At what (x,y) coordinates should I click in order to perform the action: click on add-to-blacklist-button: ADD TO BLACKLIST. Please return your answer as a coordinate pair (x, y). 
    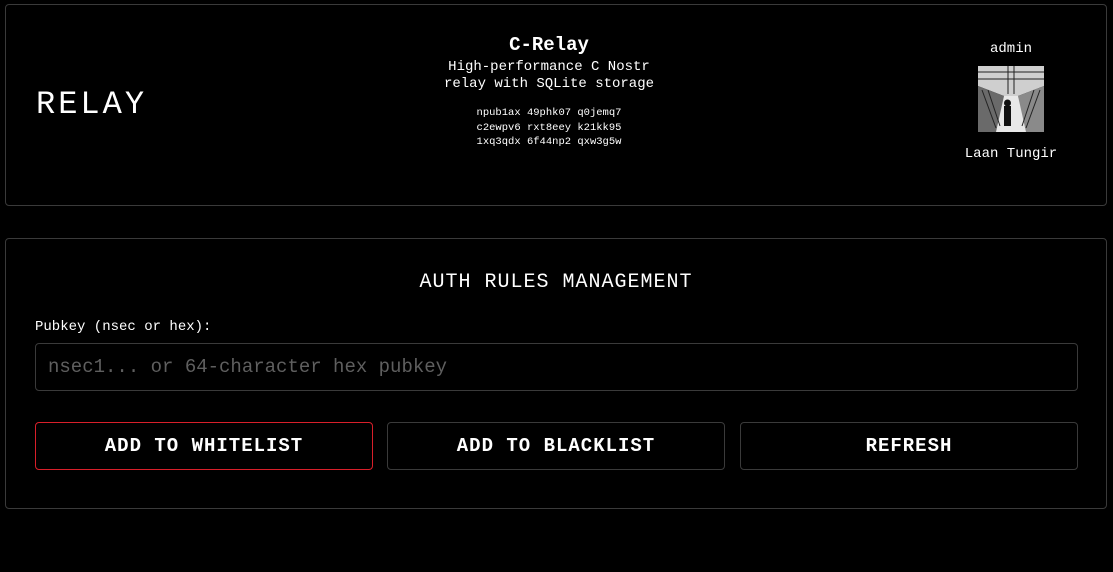
    Looking at the image, I should click on (556, 446).